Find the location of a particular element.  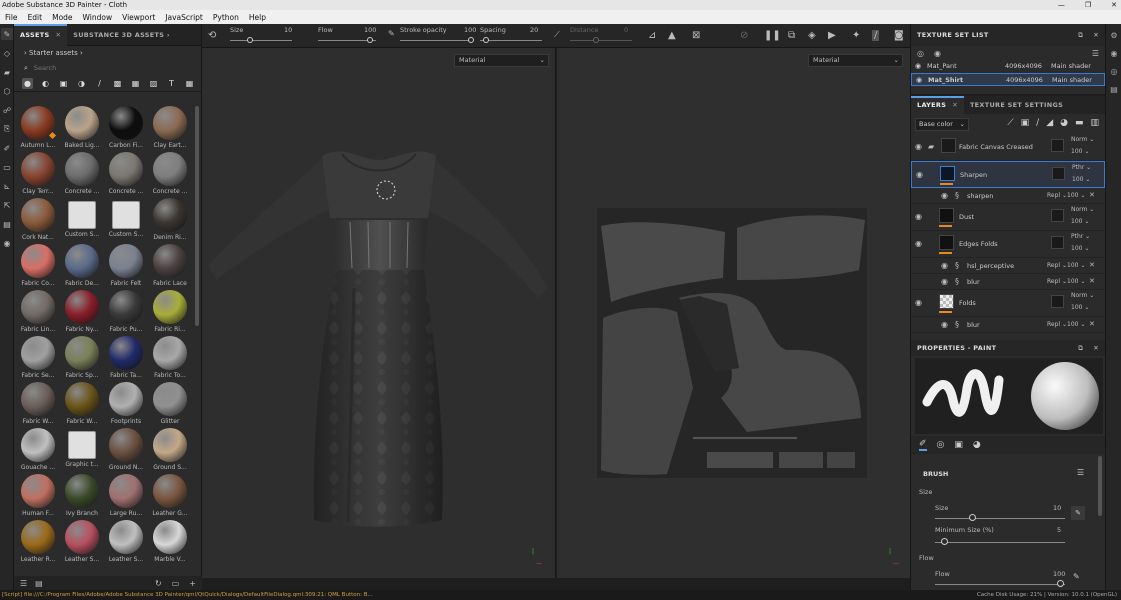

stencil-tab-icon: ▣ is located at coordinates (958, 445).